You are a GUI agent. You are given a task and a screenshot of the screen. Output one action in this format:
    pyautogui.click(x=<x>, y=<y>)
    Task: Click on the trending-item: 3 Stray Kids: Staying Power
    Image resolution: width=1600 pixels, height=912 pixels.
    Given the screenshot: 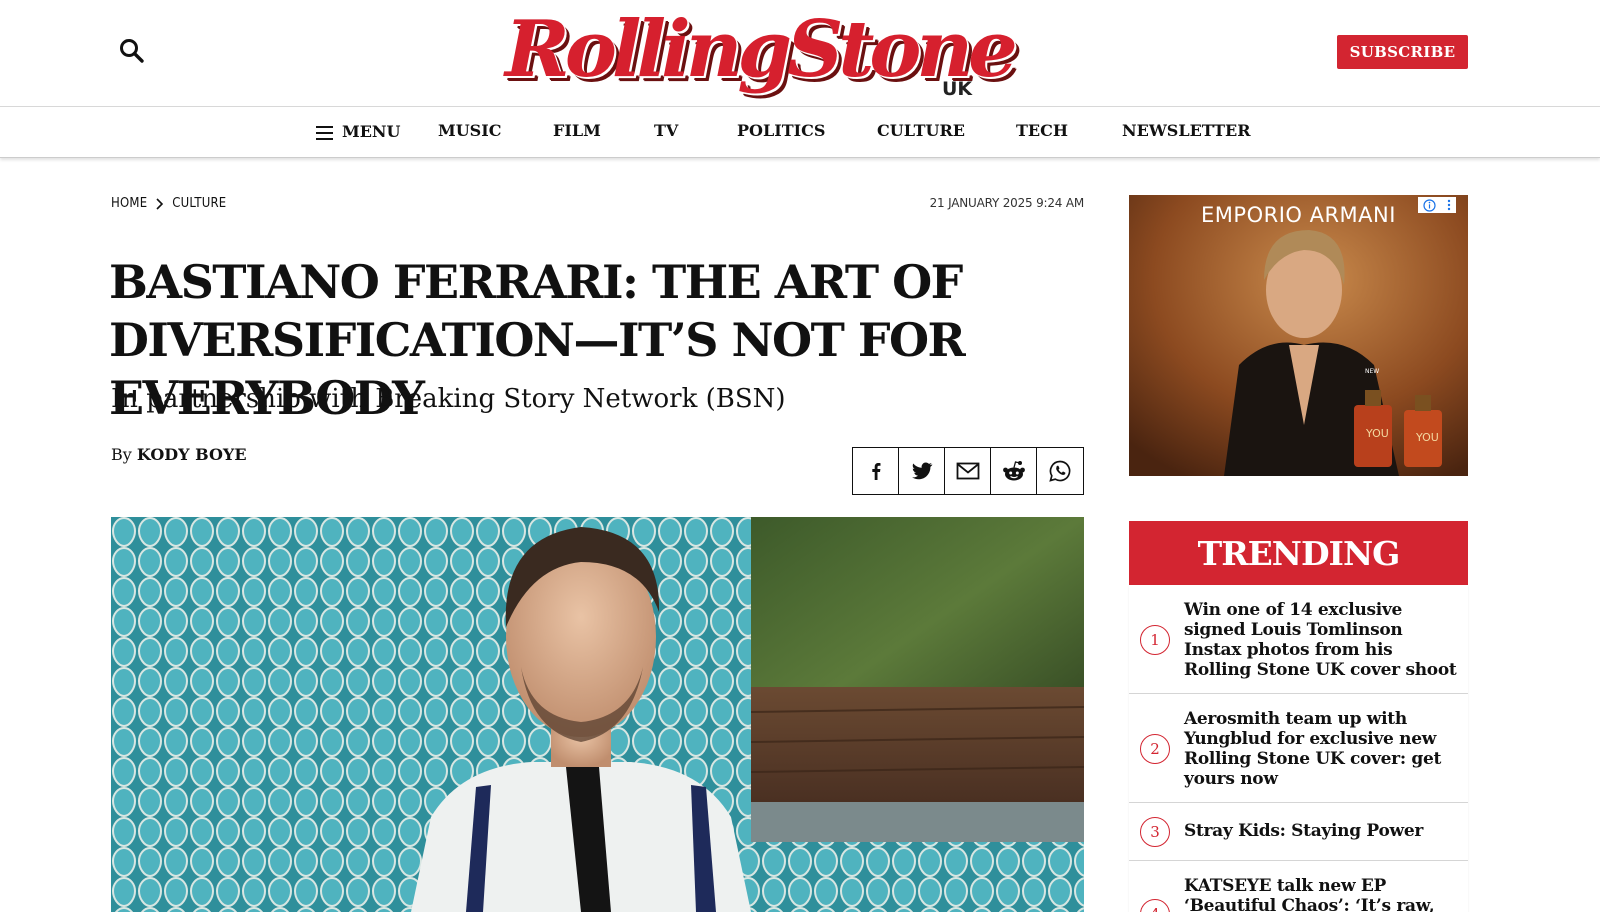 What is the action you would take?
    pyautogui.click(x=1298, y=832)
    